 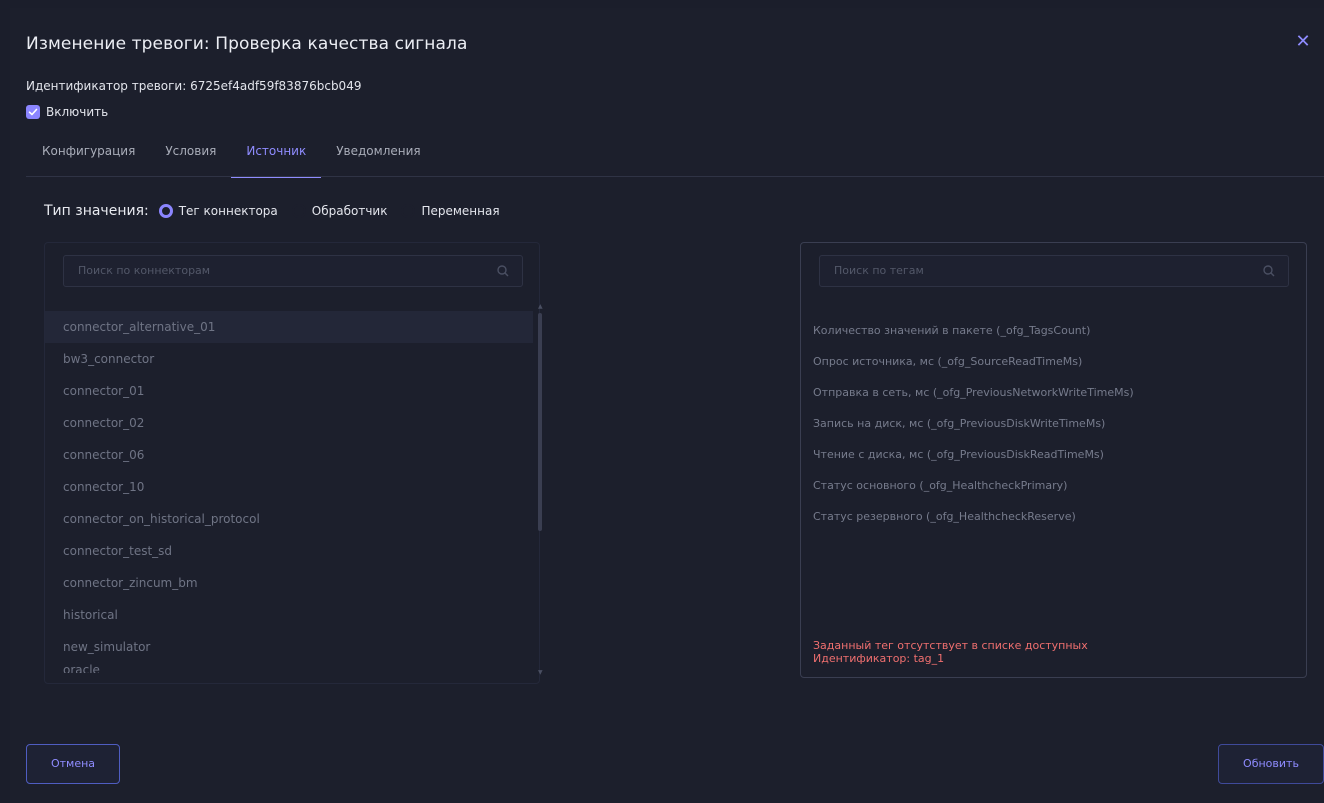 I want to click on radio-connector-tag-label: Тег коннектора, so click(x=228, y=211).